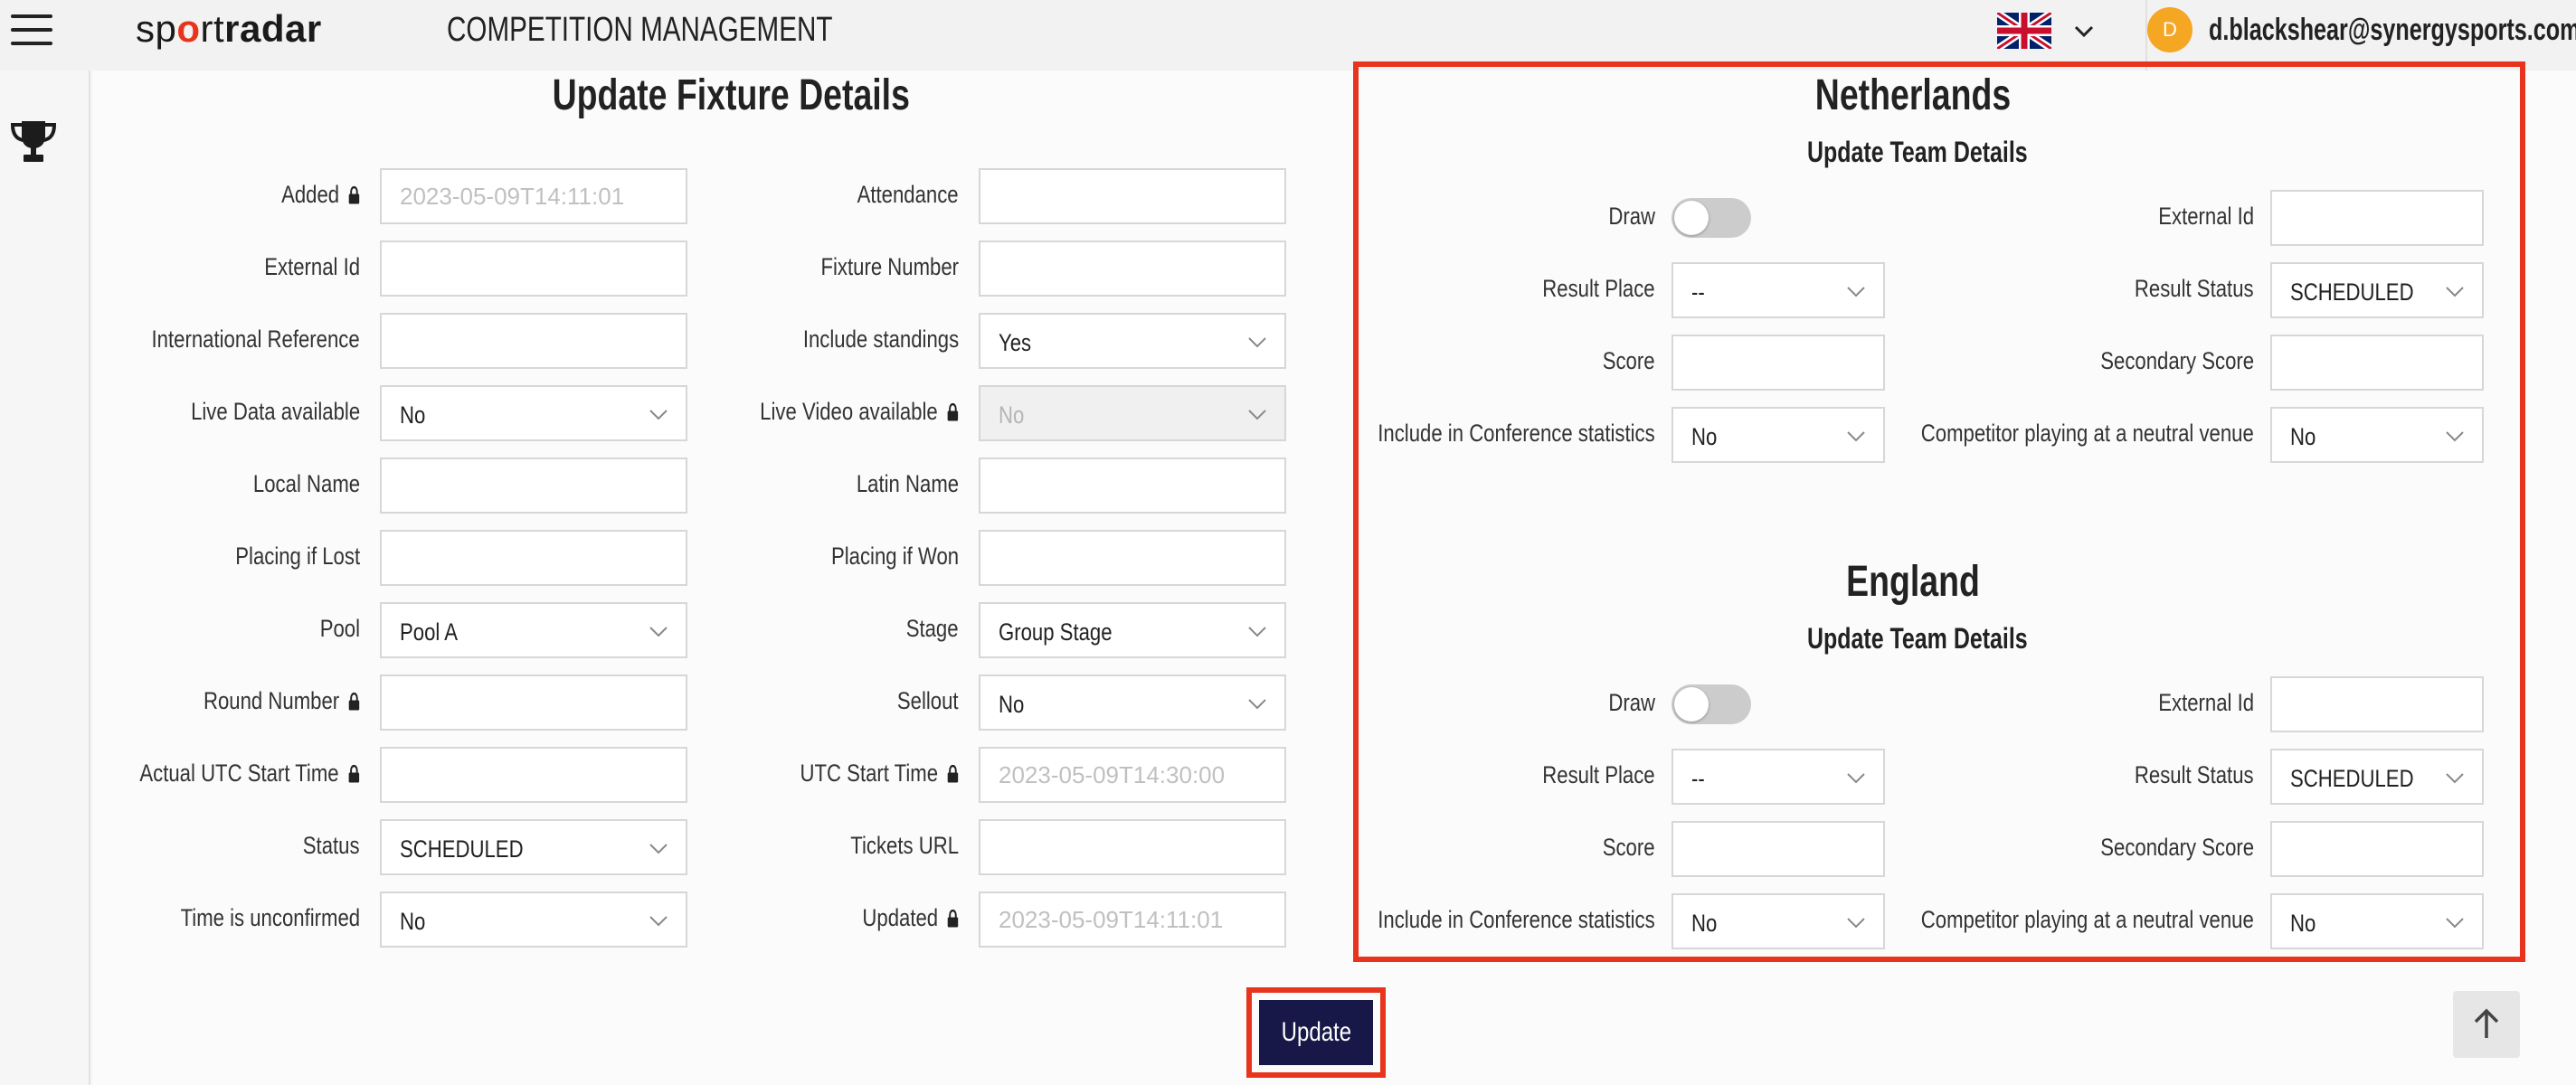  I want to click on label-actual-utc-start-time: Actual UTC Start Time, so click(250, 774).